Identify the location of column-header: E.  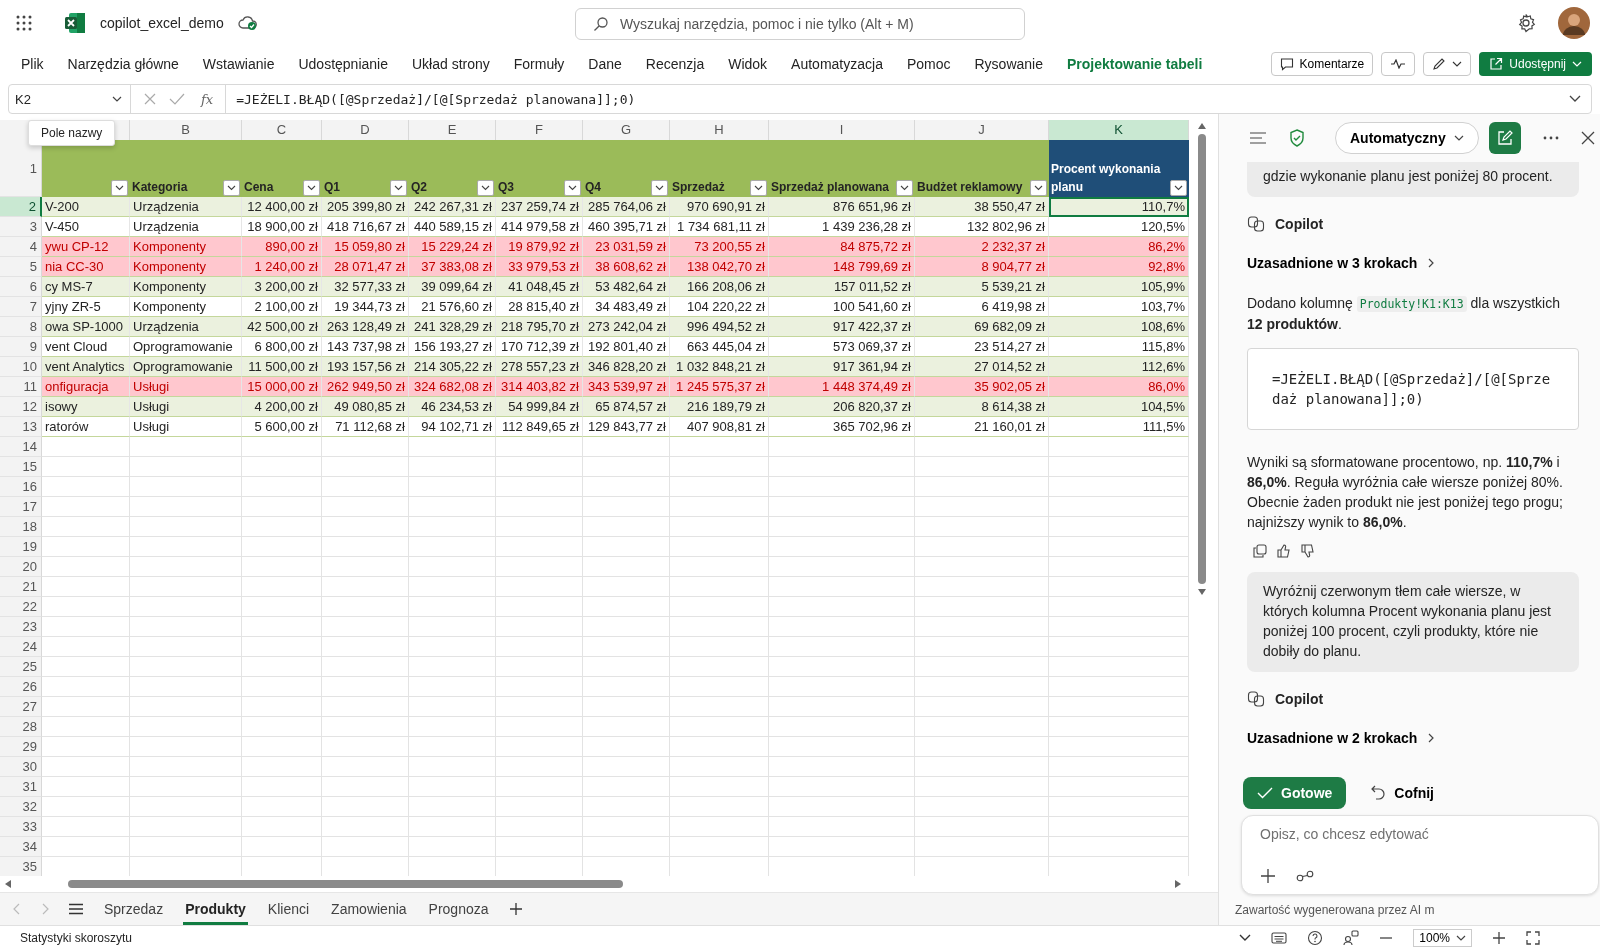
(452, 131).